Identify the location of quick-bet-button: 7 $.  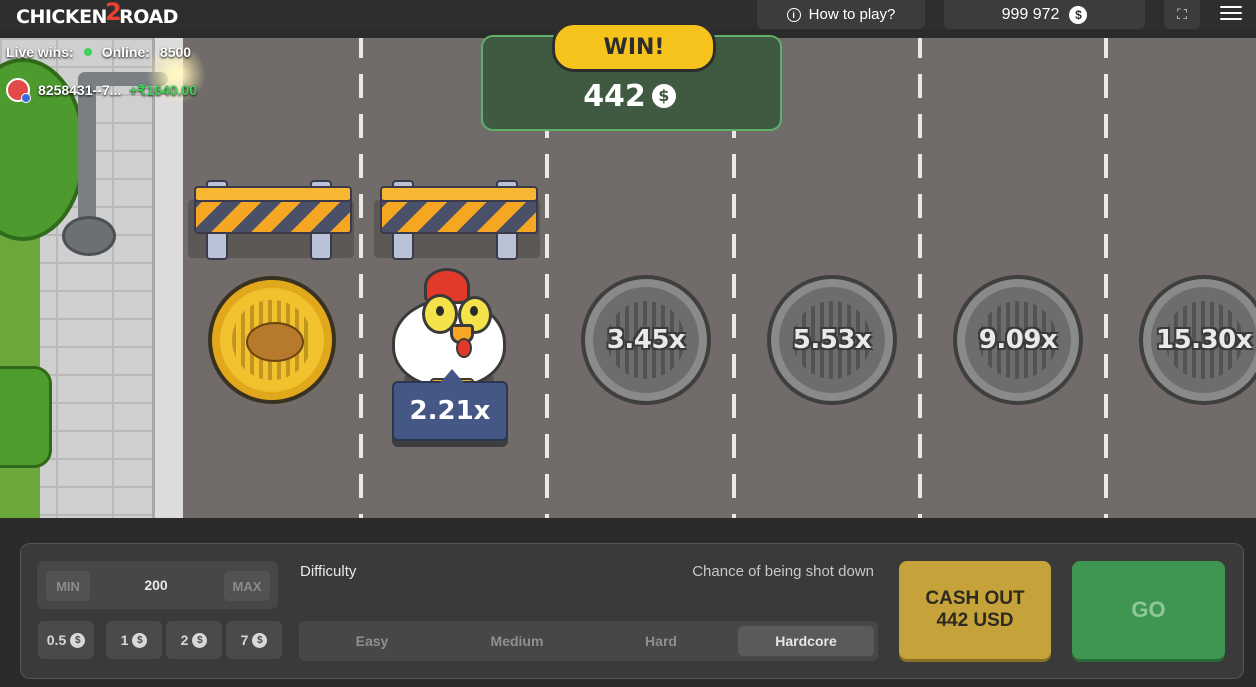
(254, 640).